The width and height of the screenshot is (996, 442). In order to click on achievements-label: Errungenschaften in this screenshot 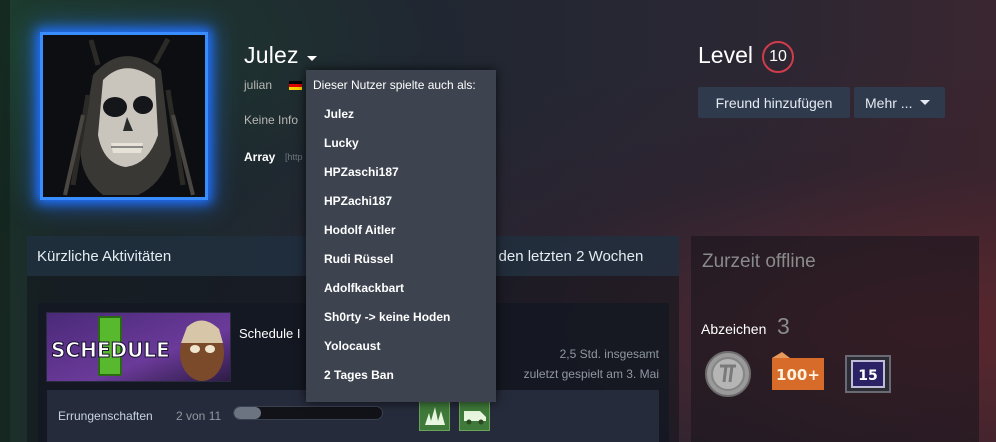, I will do `click(105, 416)`.